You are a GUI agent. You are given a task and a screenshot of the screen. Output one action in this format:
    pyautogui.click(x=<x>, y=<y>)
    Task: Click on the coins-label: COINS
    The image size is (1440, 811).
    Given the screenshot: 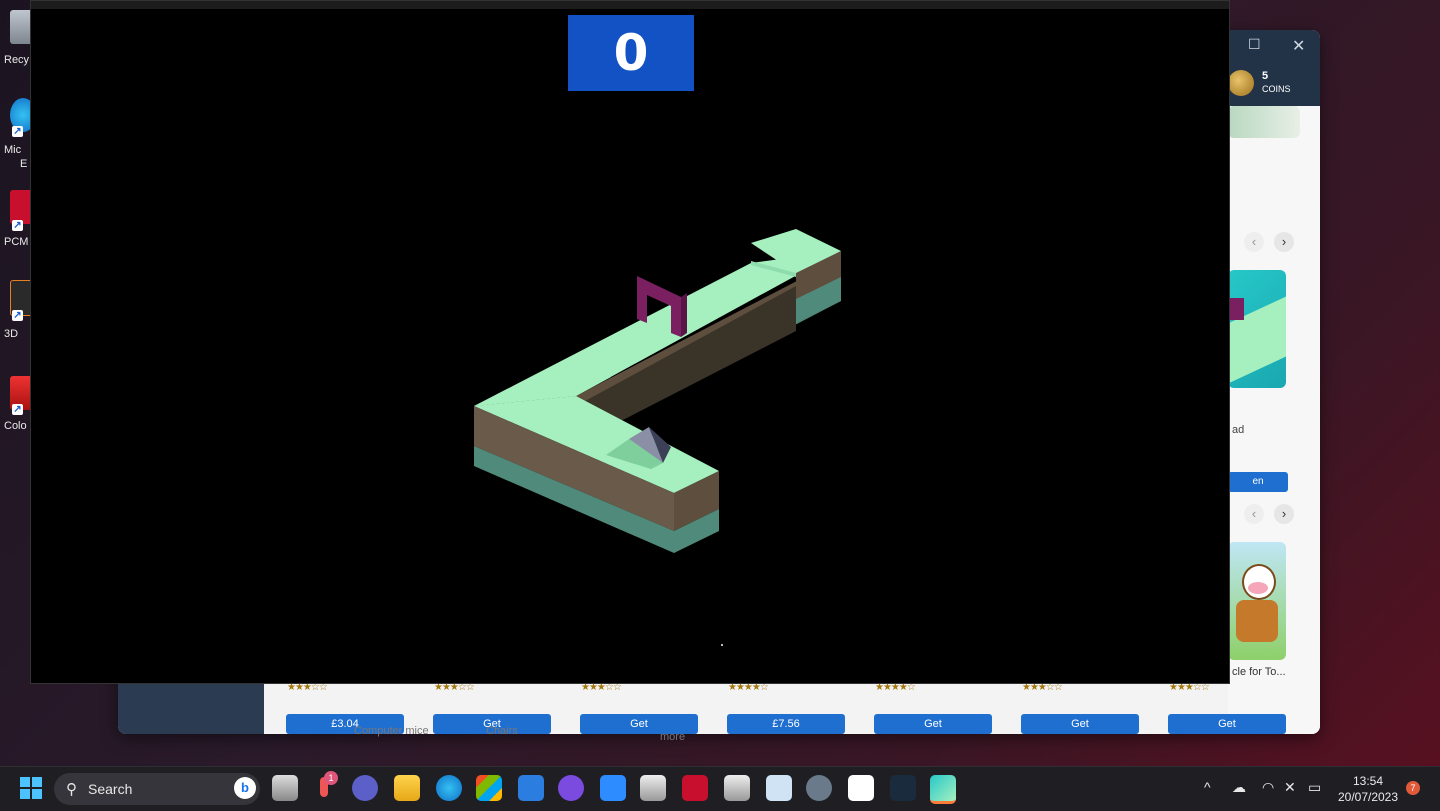 What is the action you would take?
    pyautogui.click(x=1276, y=89)
    